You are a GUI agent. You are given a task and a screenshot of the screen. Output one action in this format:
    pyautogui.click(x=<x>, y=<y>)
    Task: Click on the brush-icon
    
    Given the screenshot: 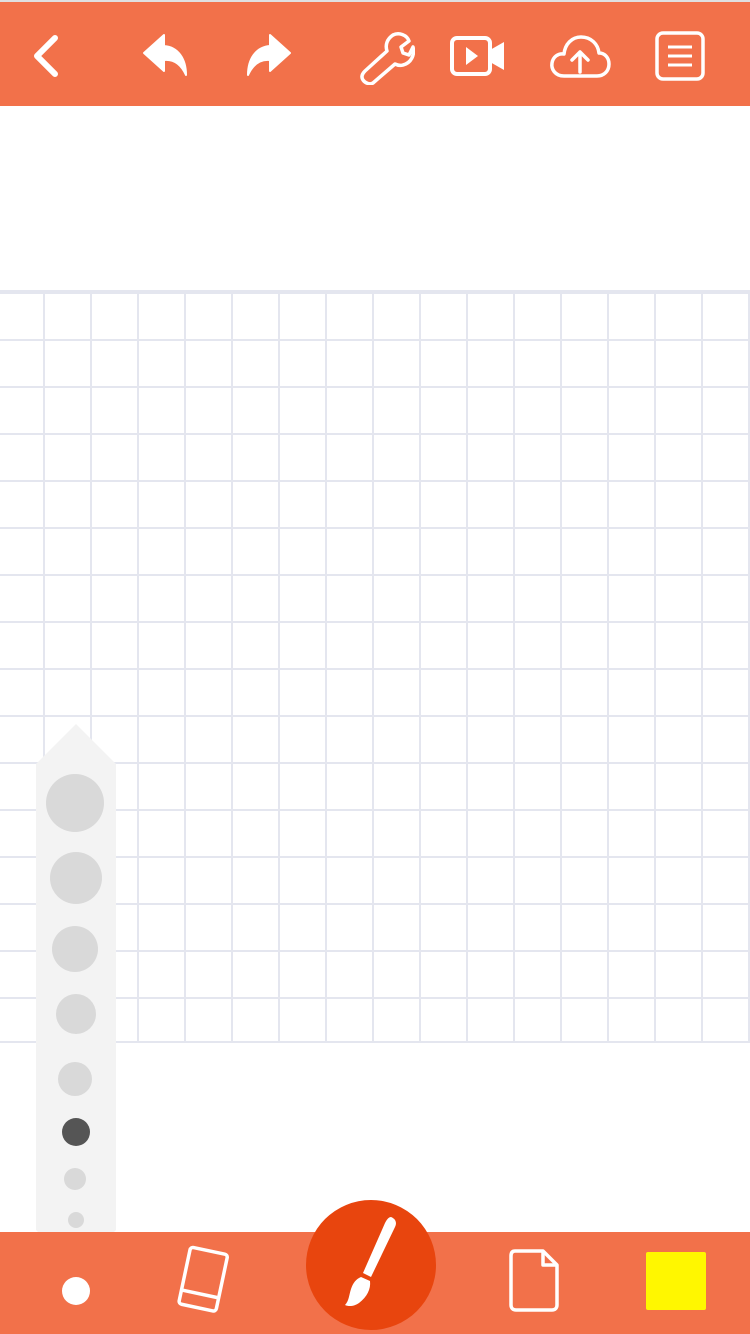 What is the action you would take?
    pyautogui.click(x=371, y=1265)
    